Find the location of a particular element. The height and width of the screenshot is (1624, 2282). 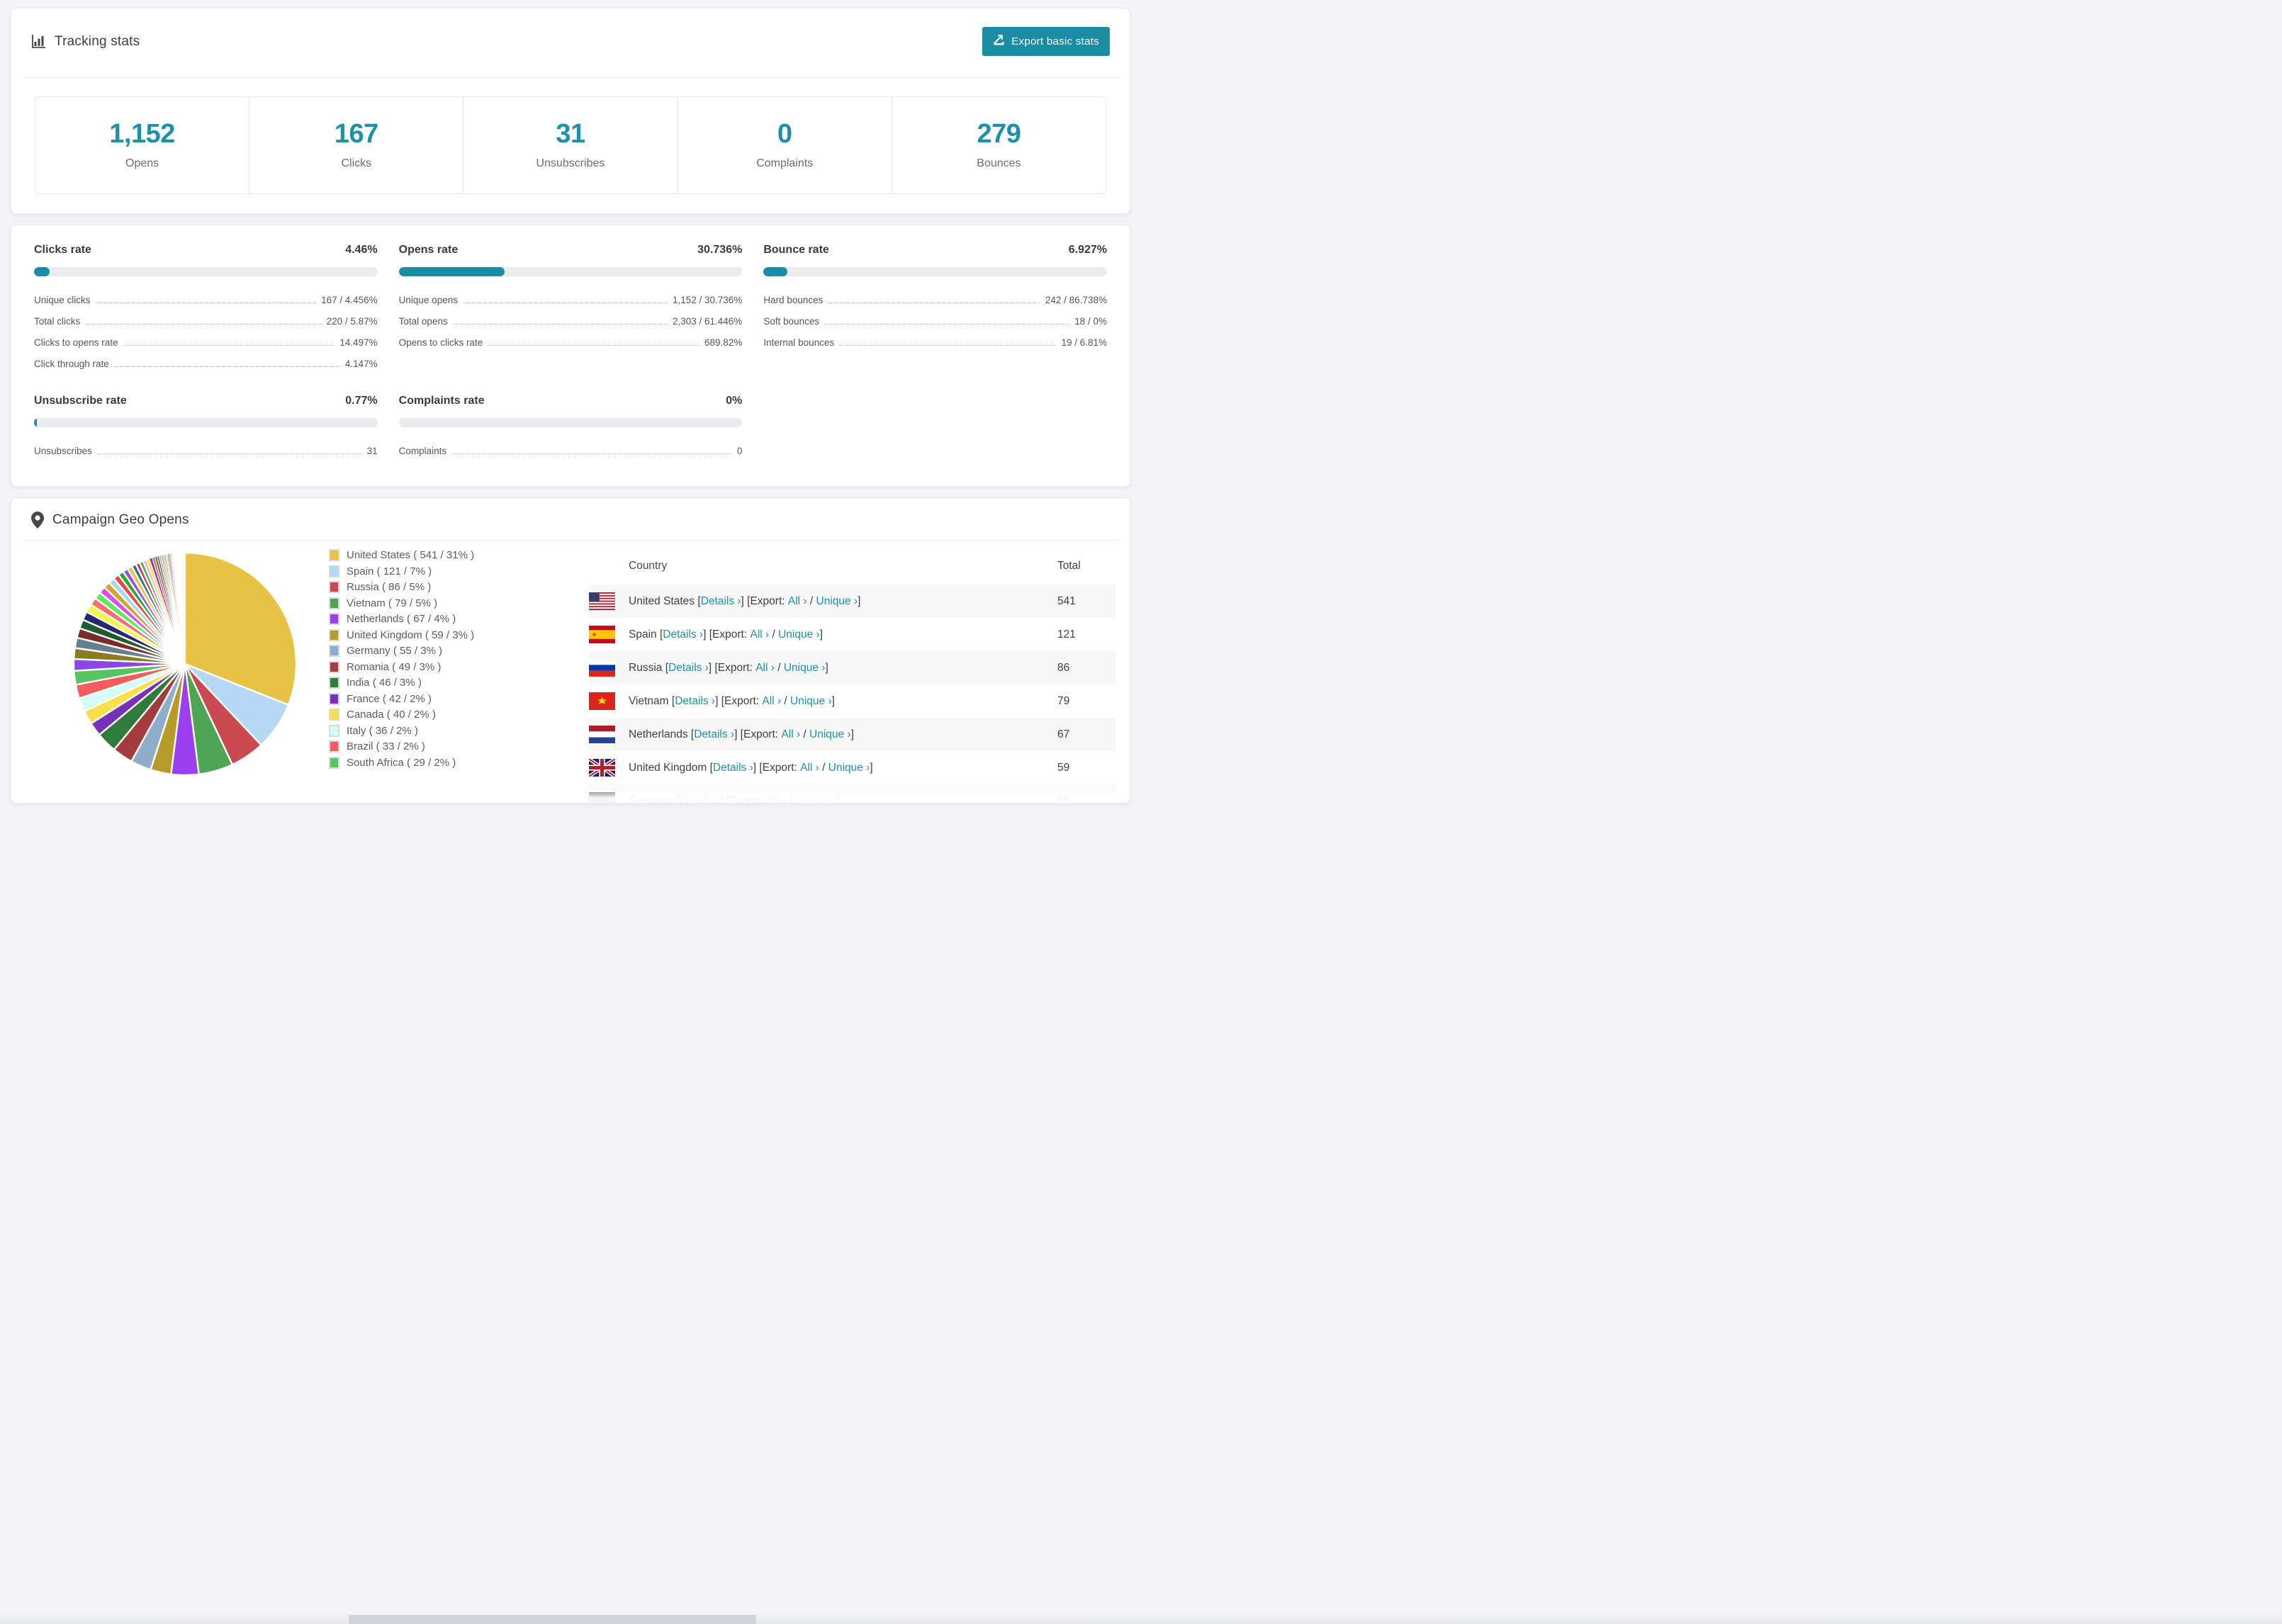

export-label: ] [Export: is located at coordinates (777, 767).